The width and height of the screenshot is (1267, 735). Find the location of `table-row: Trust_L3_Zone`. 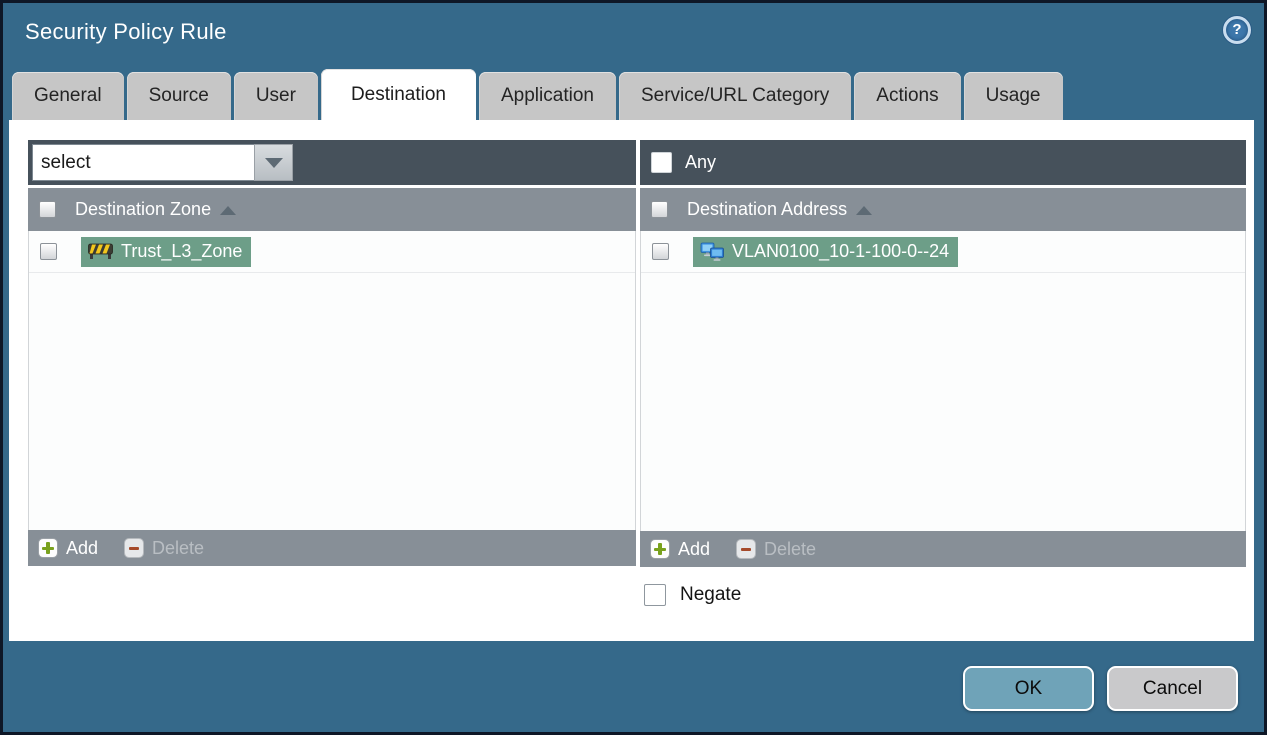

table-row: Trust_L3_Zone is located at coordinates (332, 252).